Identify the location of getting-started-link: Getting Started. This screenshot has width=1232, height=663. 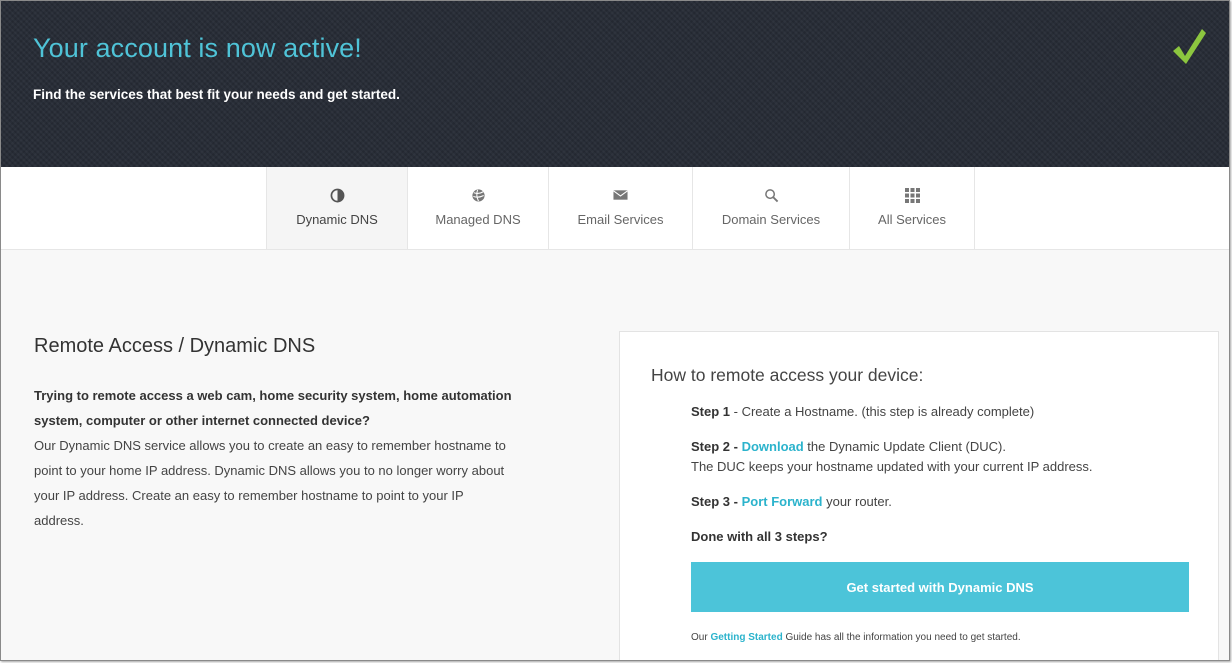
(746, 637).